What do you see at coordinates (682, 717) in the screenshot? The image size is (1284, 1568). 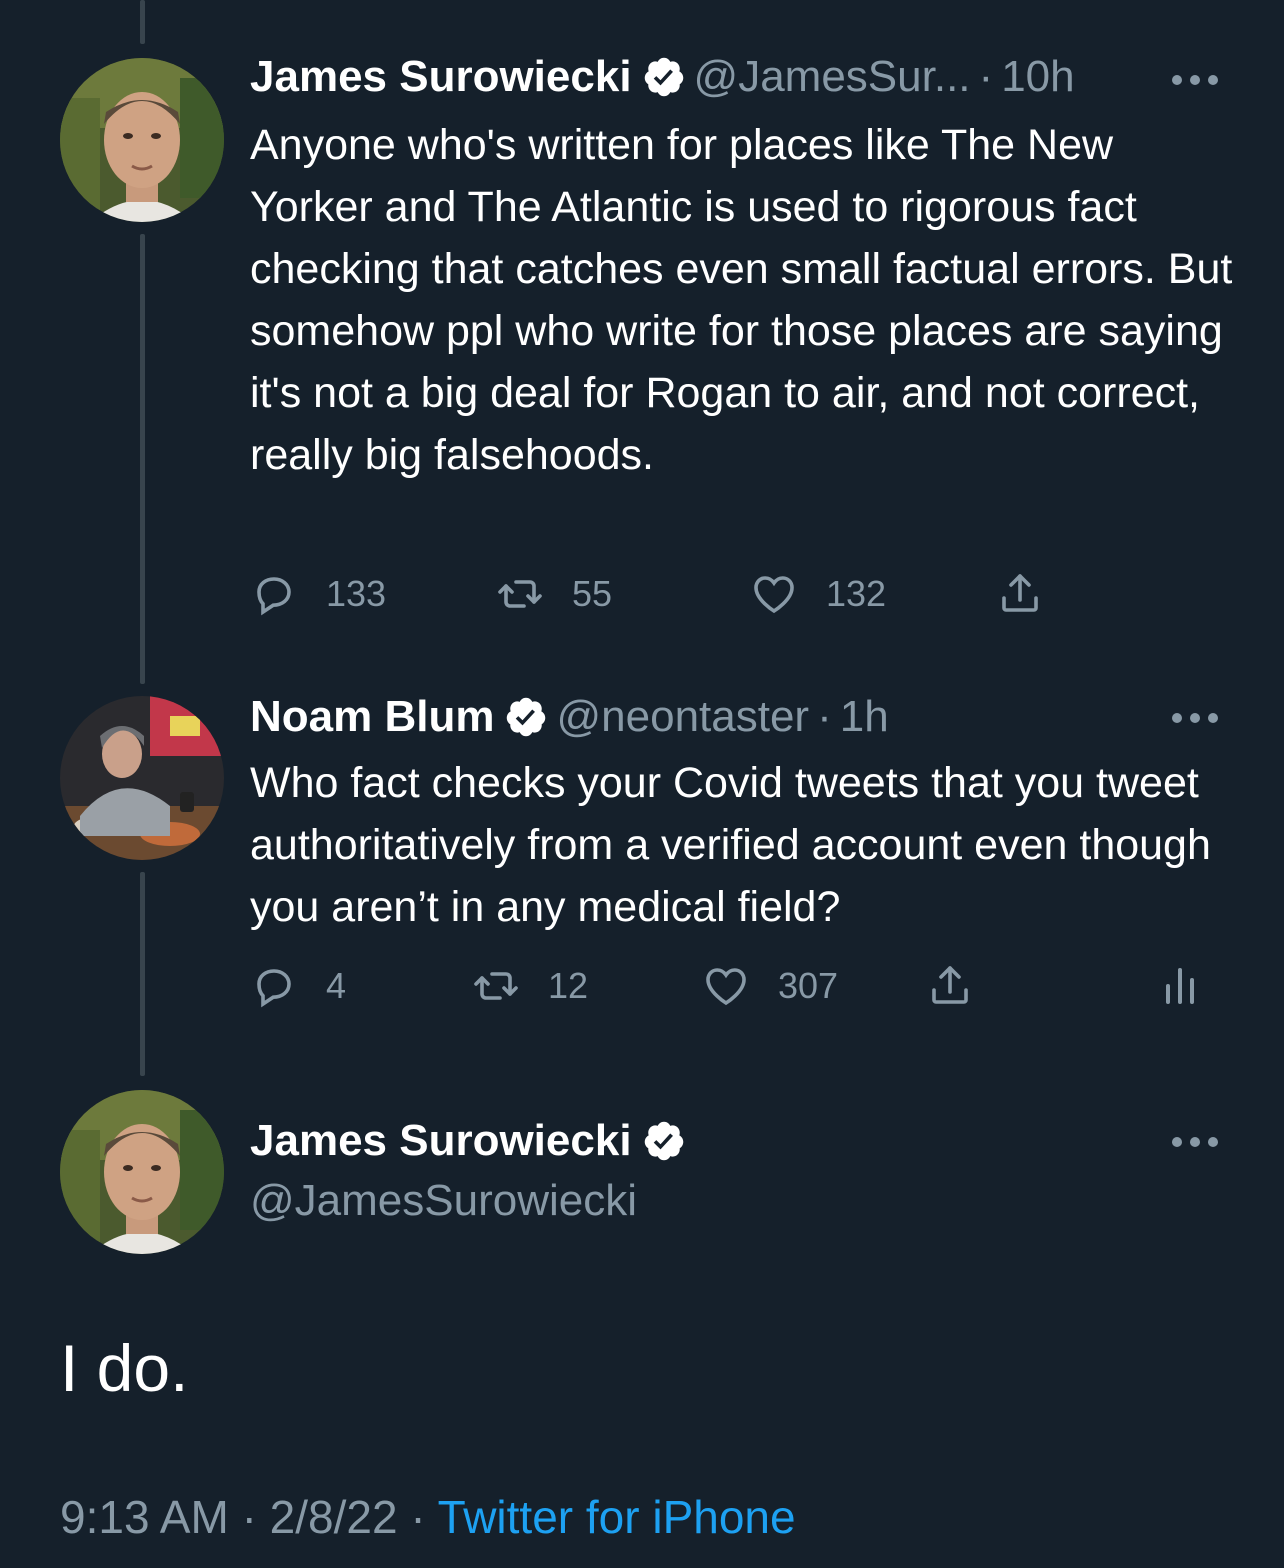 I see `author-handle: @neontaster` at bounding box center [682, 717].